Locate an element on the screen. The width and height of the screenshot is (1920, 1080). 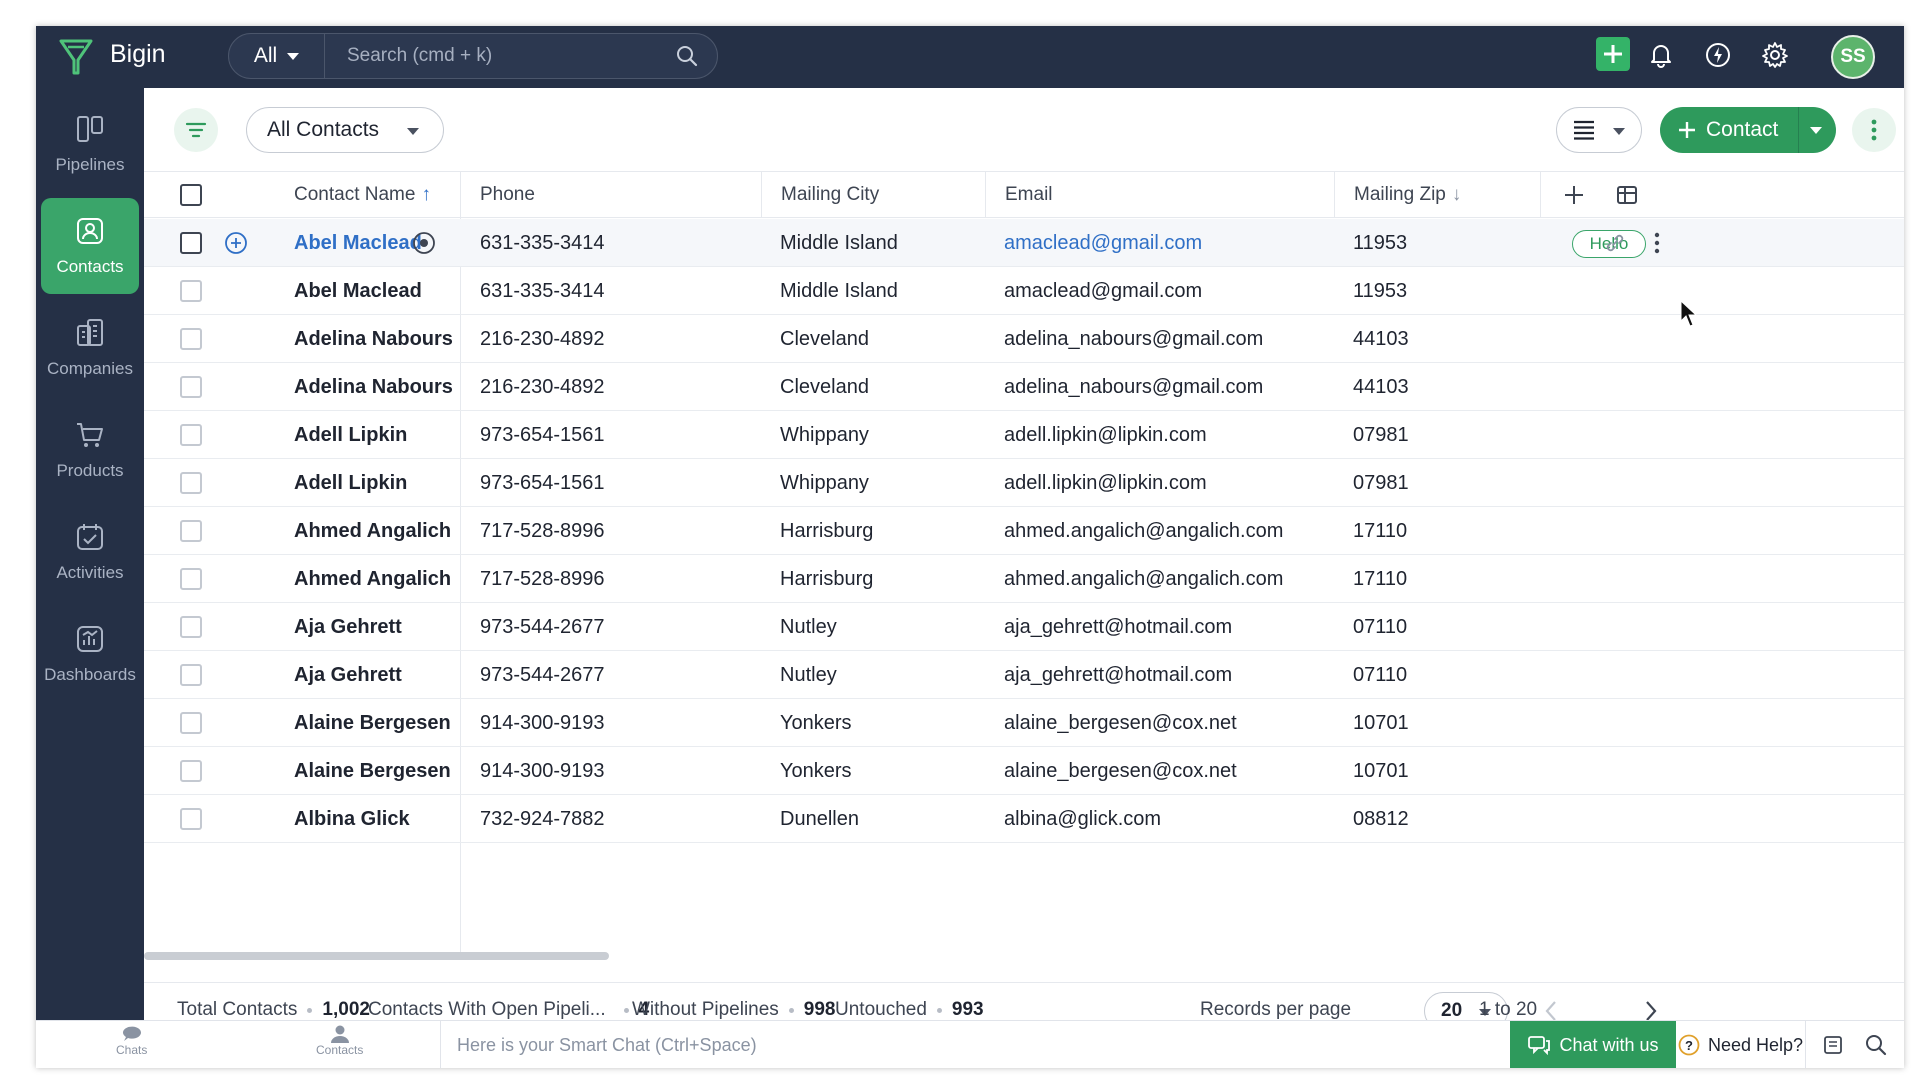
chevron-down-icon is located at coordinates (1816, 130).